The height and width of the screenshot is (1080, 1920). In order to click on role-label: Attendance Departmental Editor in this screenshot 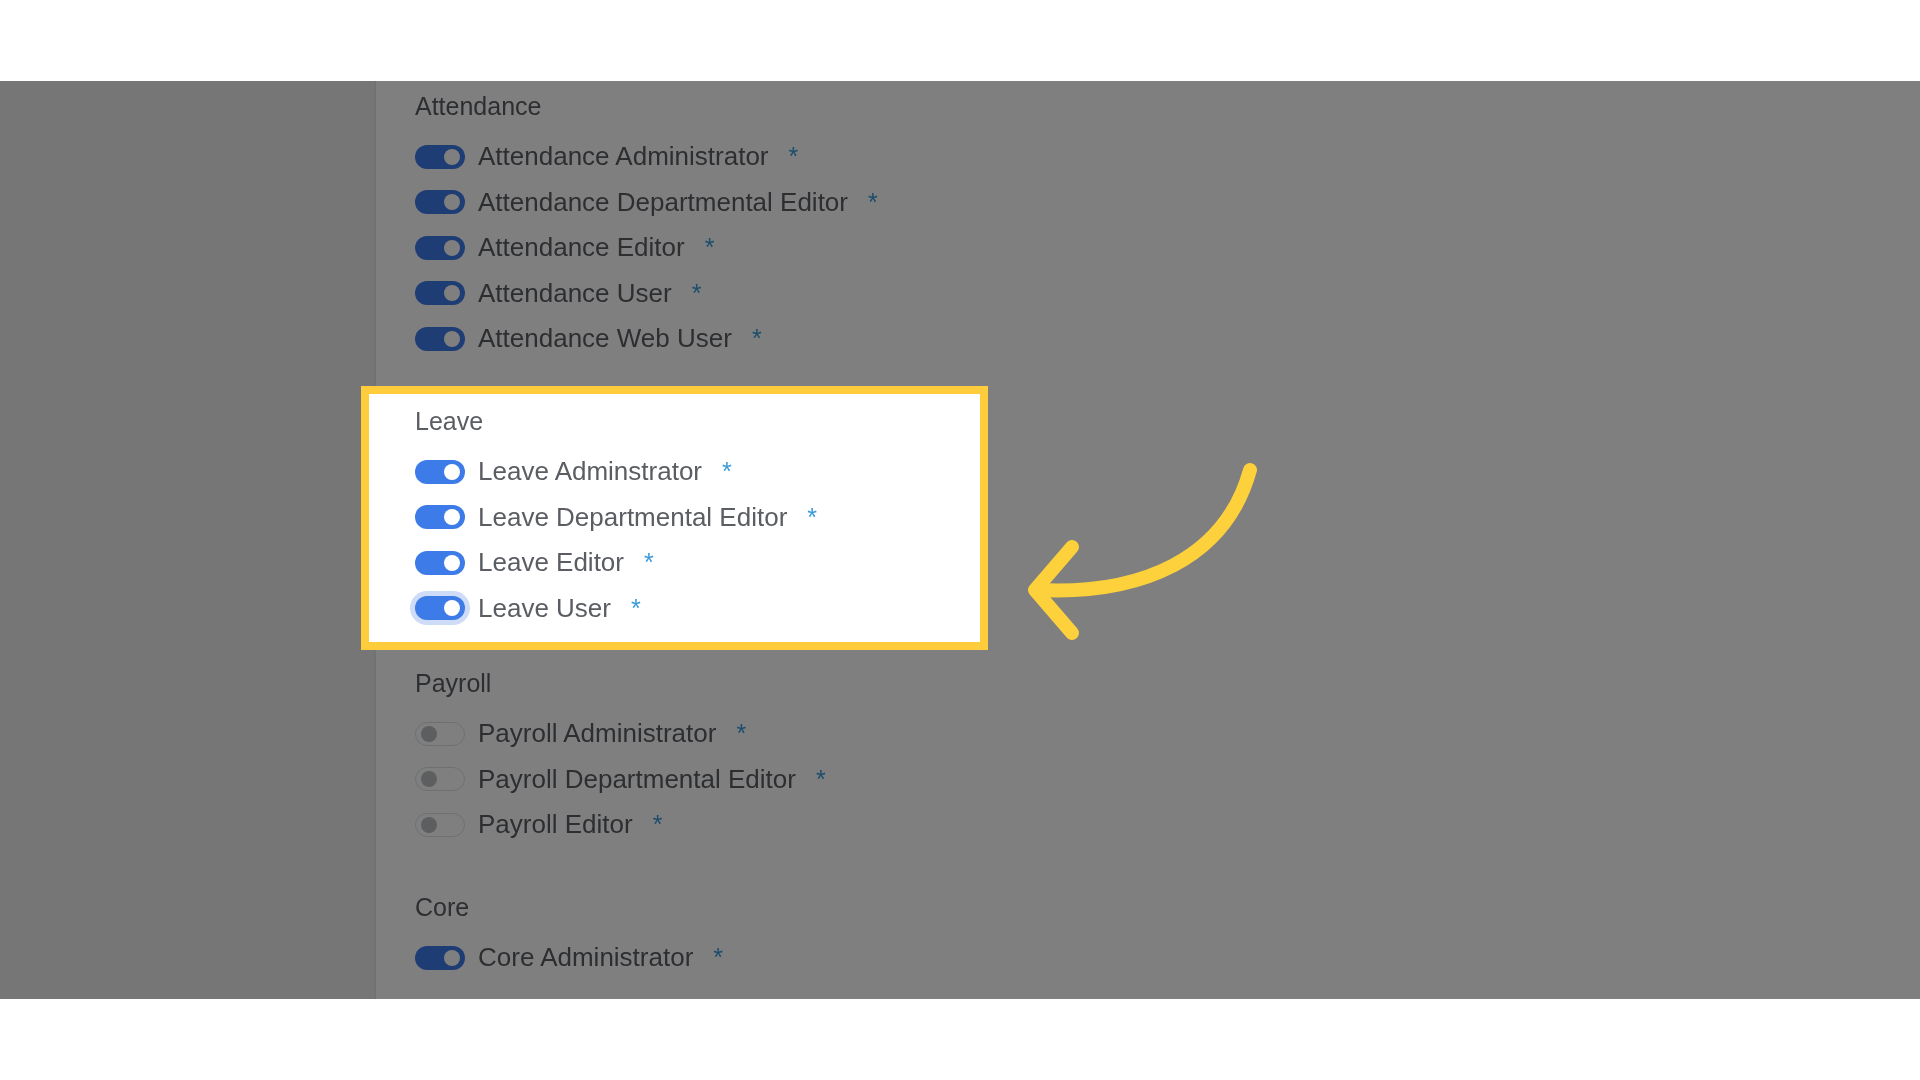, I will do `click(663, 202)`.